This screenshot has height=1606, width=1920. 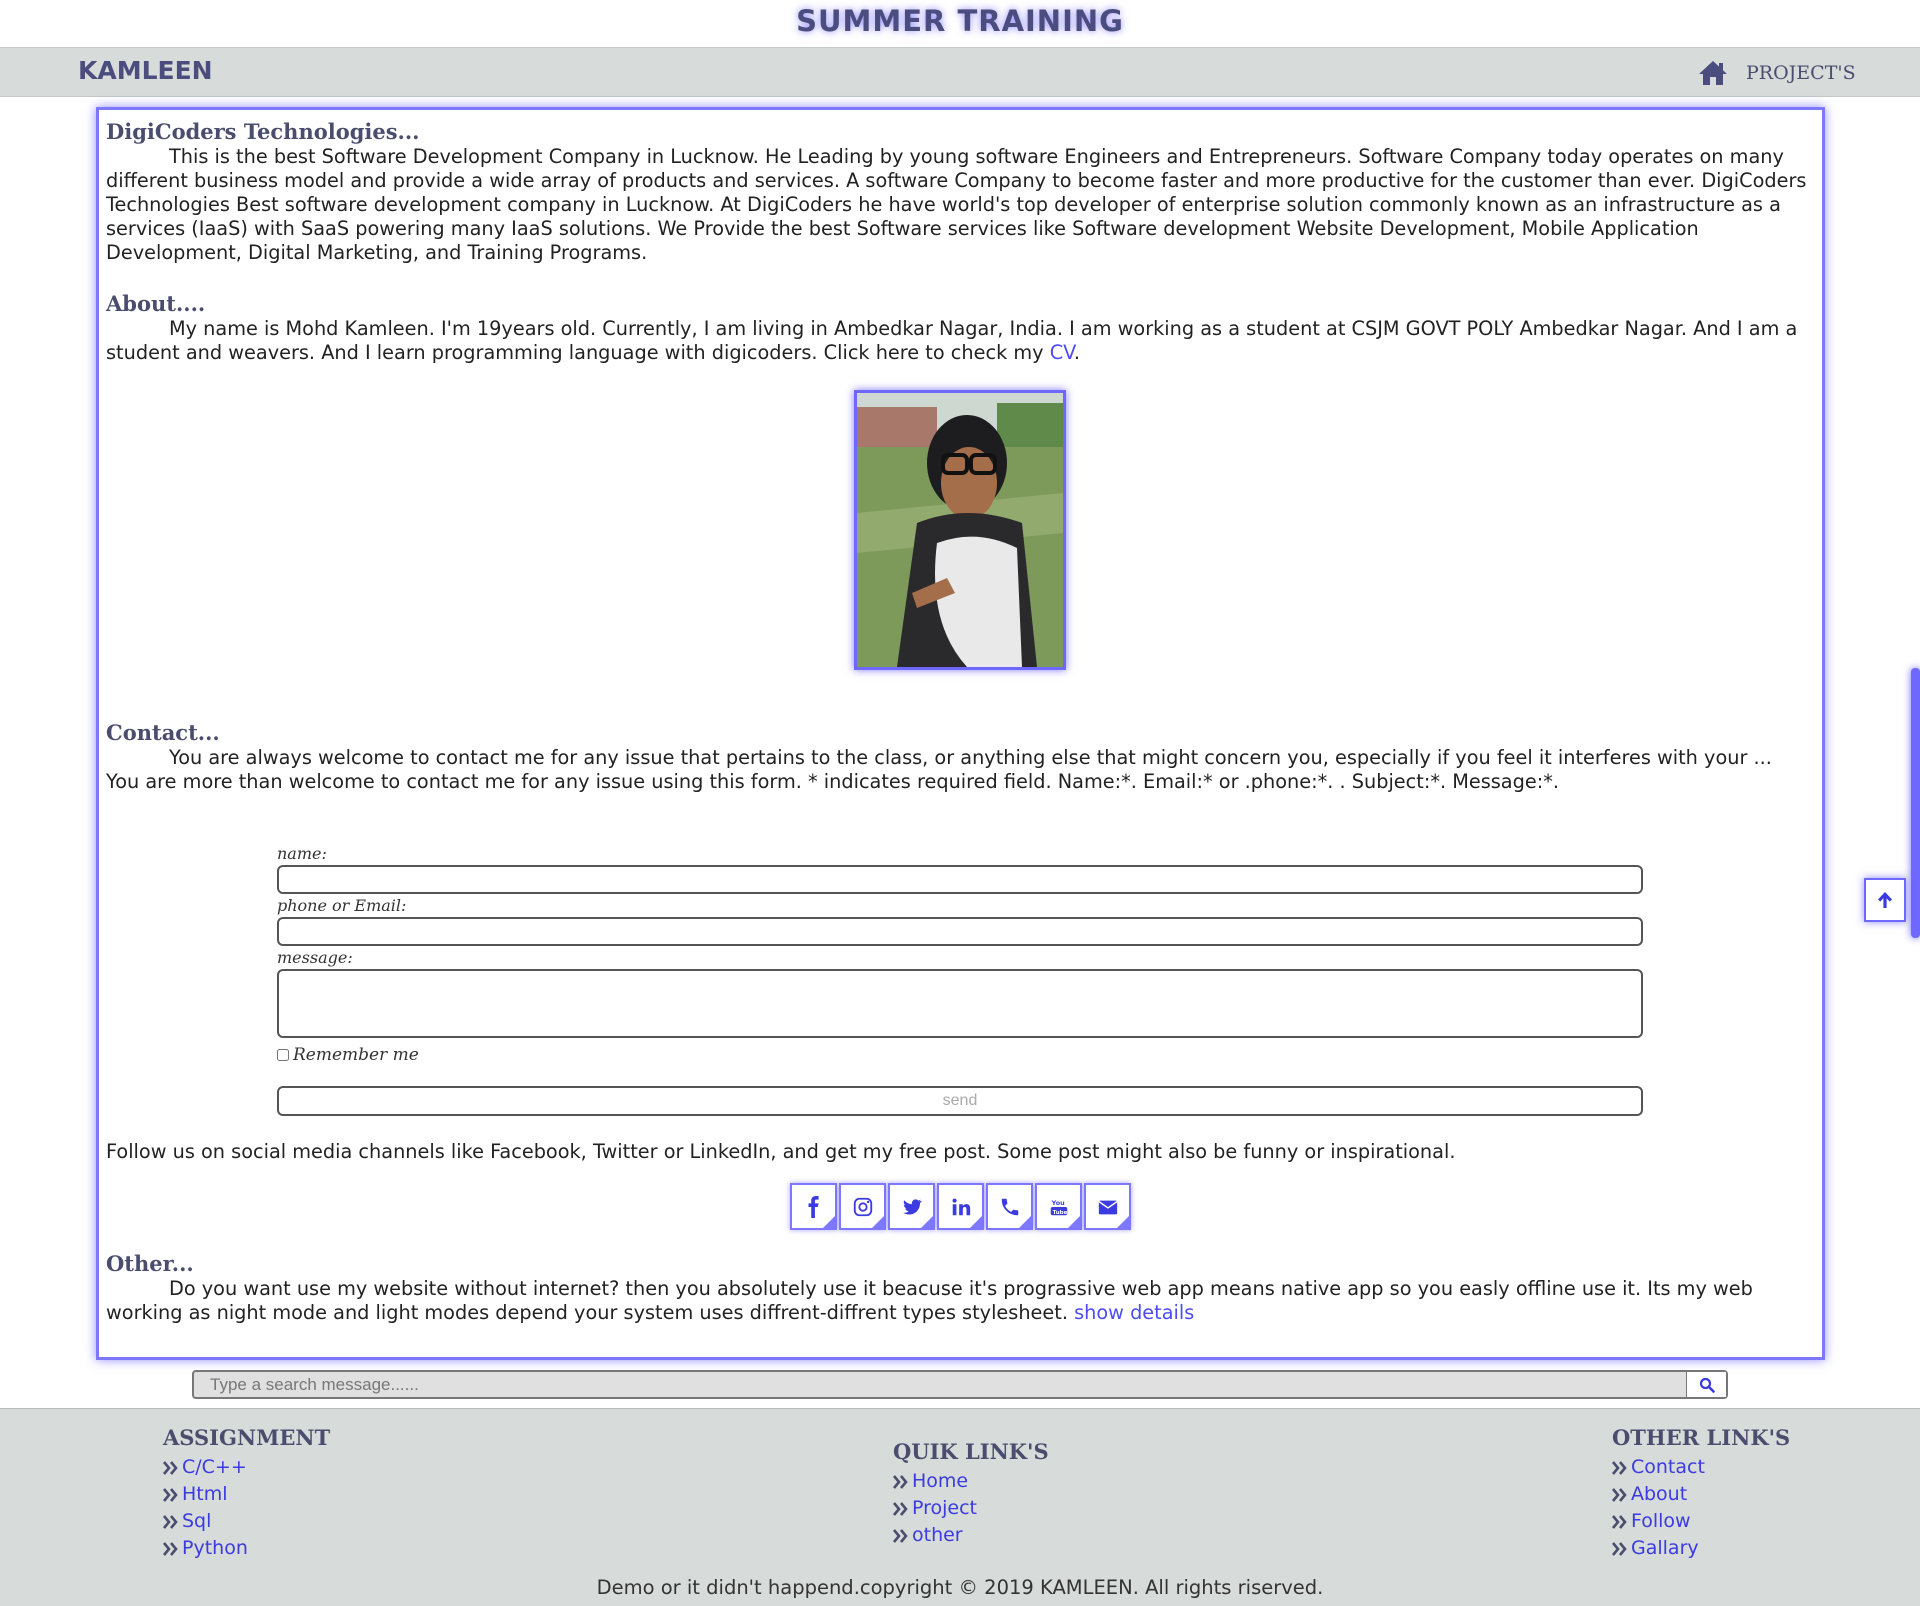 I want to click on cv-link: CV, so click(x=1062, y=352).